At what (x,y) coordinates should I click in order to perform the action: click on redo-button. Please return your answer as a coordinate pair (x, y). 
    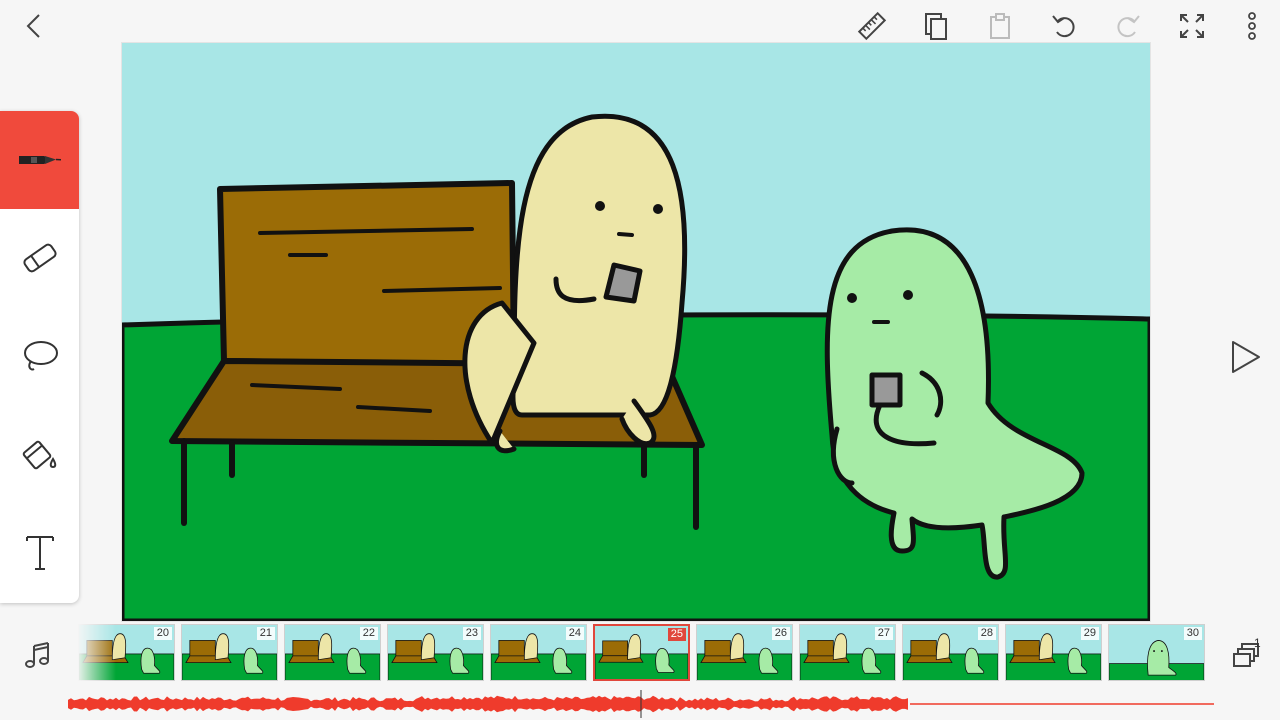
    Looking at the image, I should click on (1128, 26).